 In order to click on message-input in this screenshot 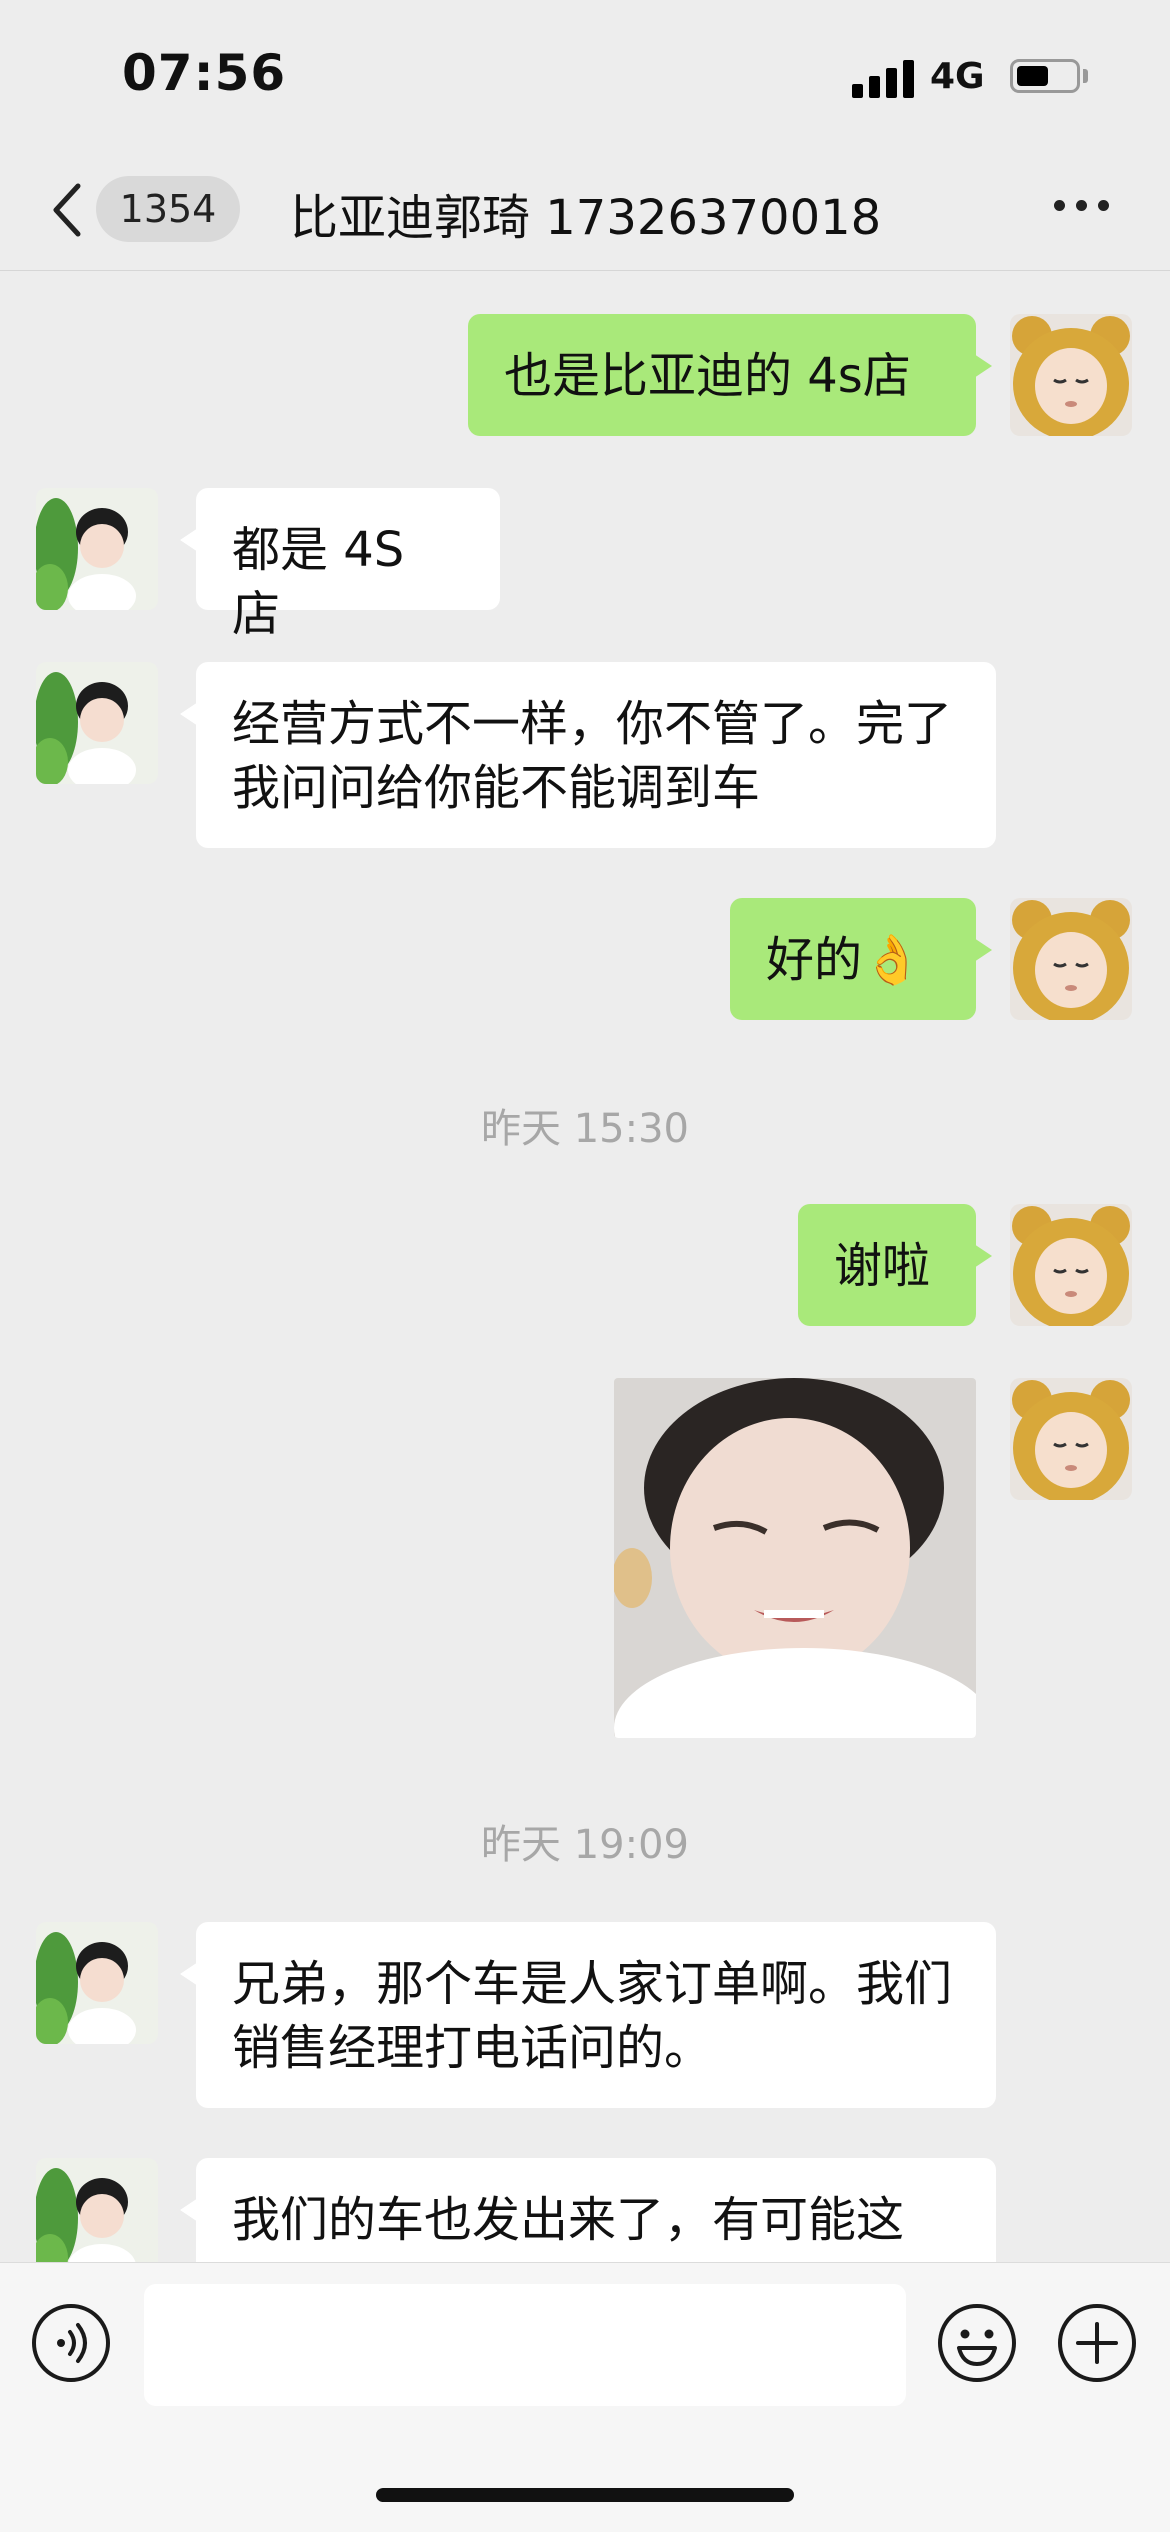, I will do `click(525, 2345)`.